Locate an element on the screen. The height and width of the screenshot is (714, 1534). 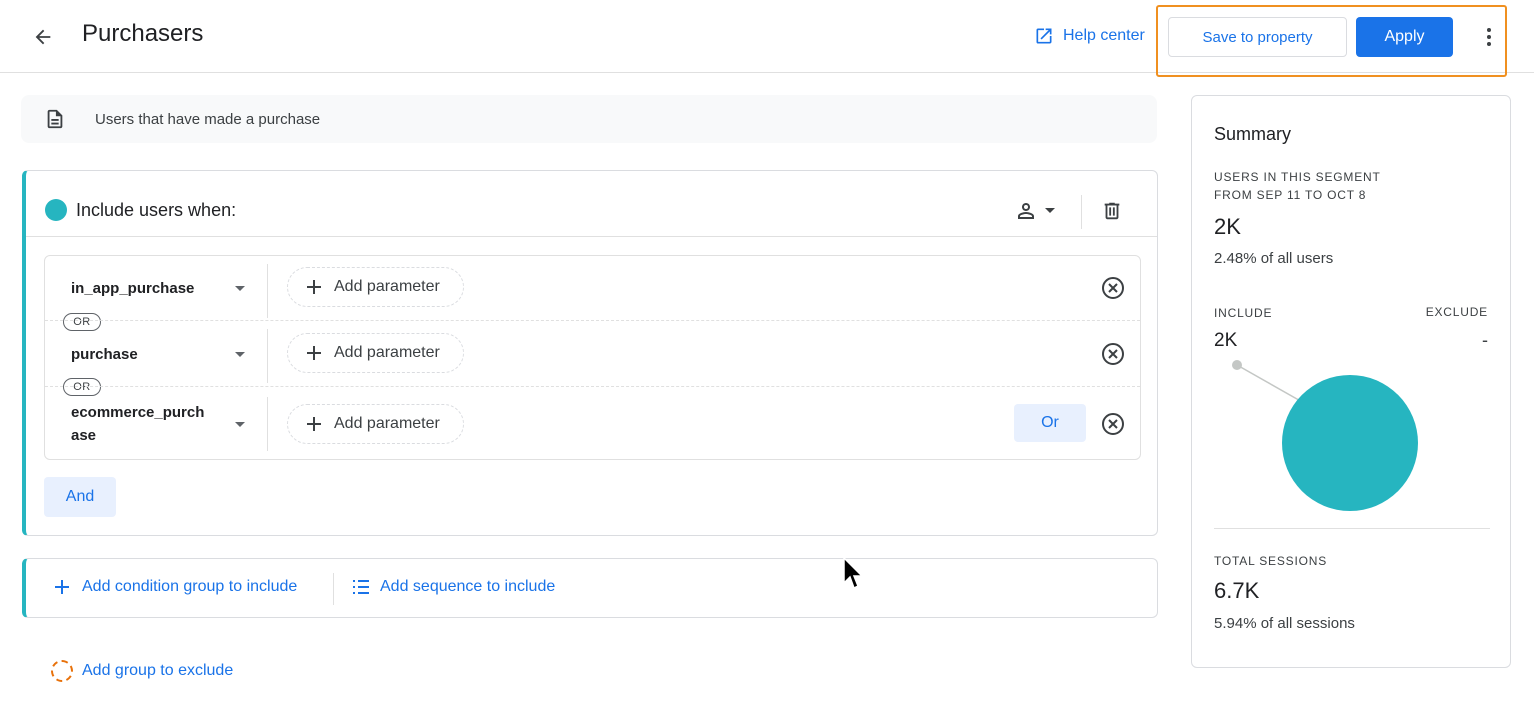
event-label-line2: ase is located at coordinates (84, 435).